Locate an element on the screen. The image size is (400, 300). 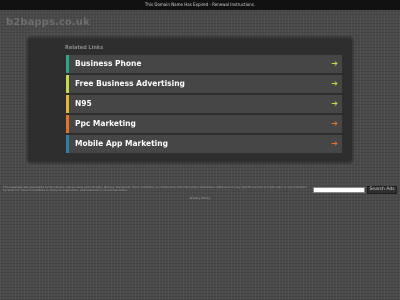
related-link-n95: N95 ➔ is located at coordinates (204, 104).